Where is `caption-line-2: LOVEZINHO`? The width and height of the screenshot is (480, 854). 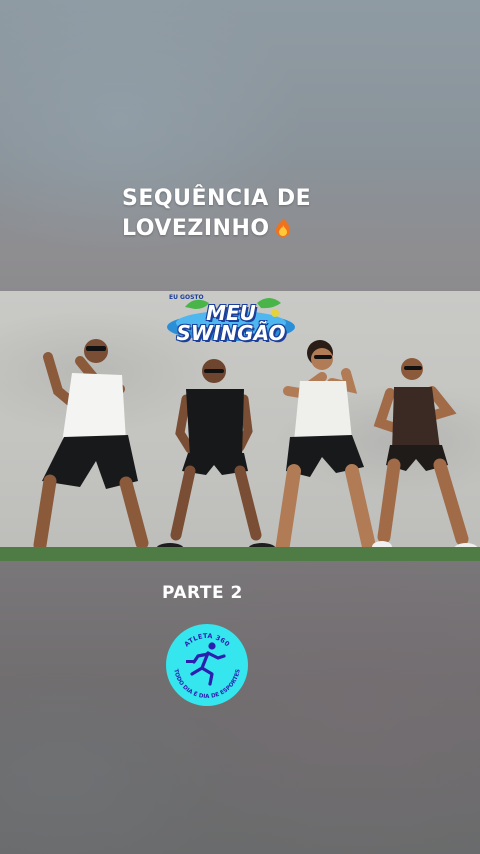
caption-line-2: LOVEZINHO is located at coordinates (196, 228).